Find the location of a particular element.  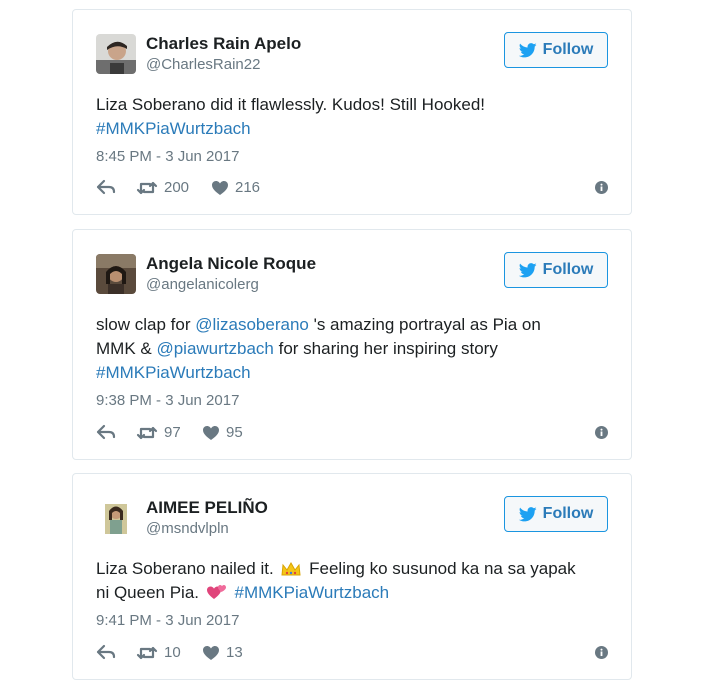

like-count: 216 is located at coordinates (248, 187).